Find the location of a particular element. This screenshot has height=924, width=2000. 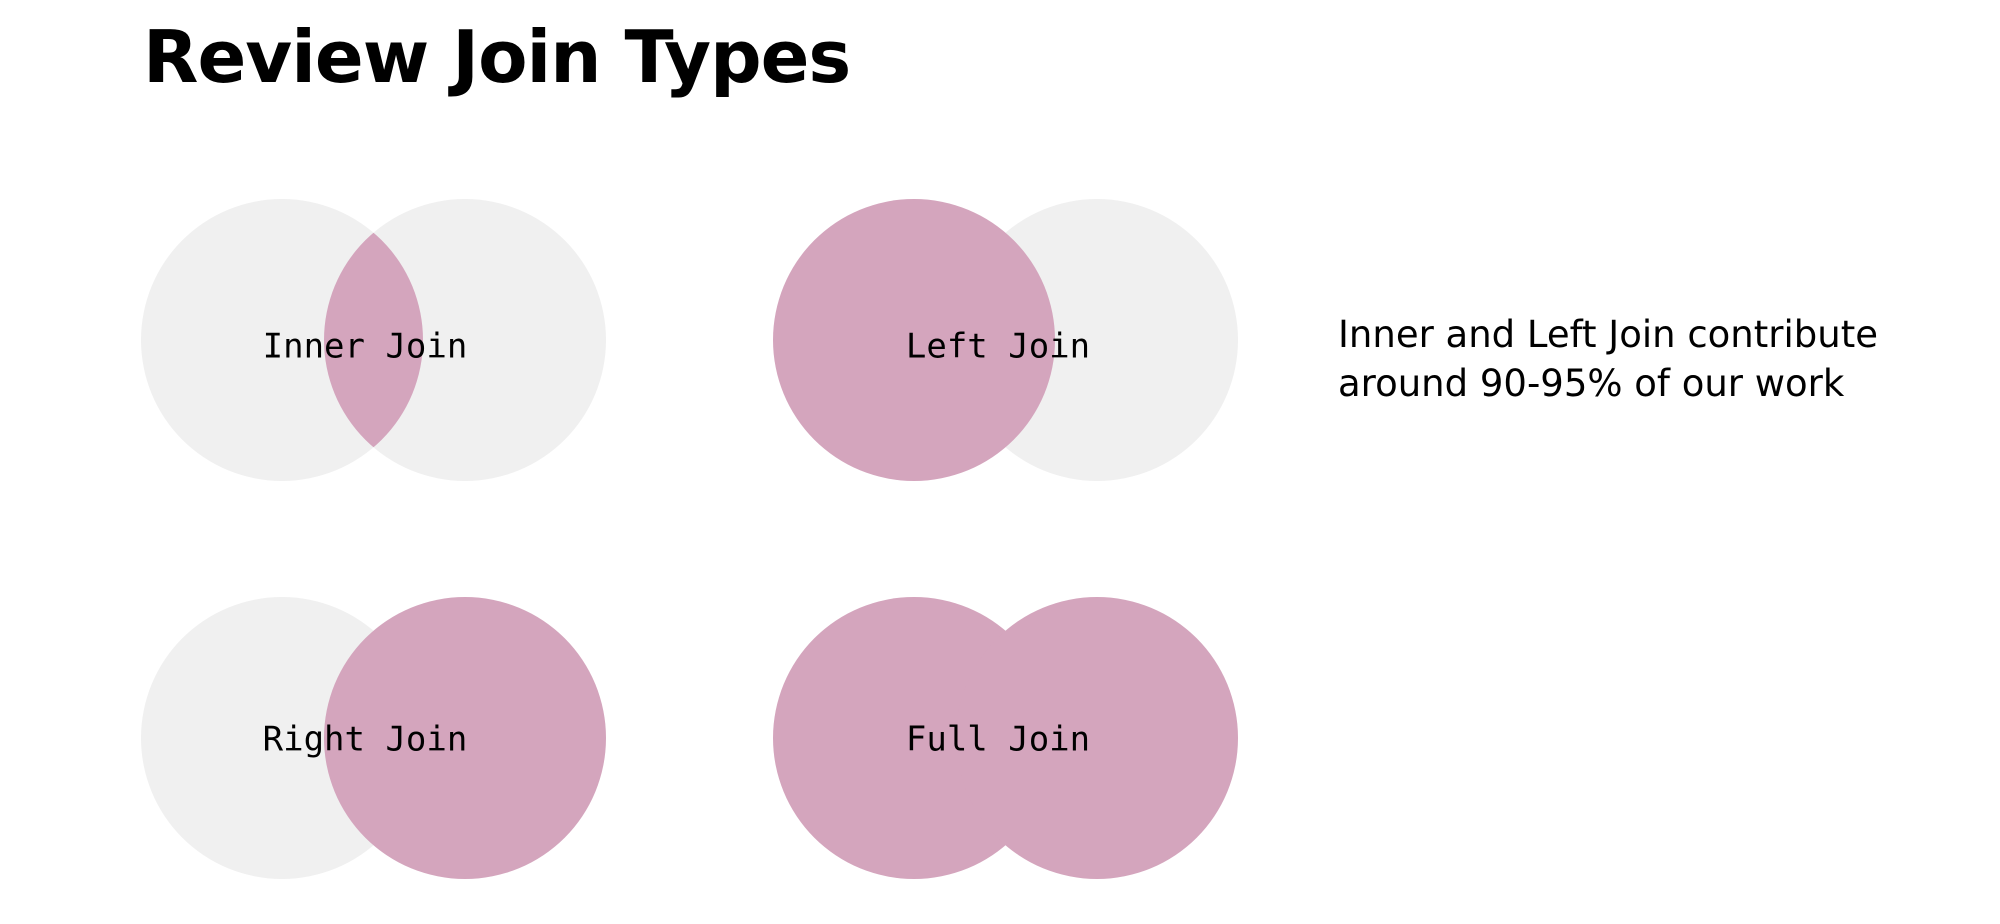

right-join-diagram: Right Join is located at coordinates (373, 738).